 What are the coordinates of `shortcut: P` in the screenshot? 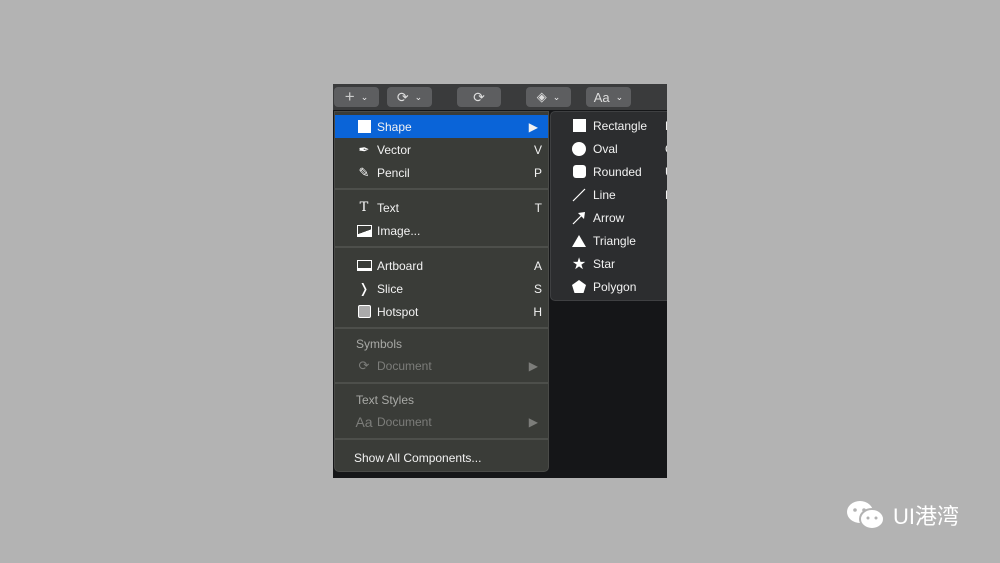 It's located at (537, 172).